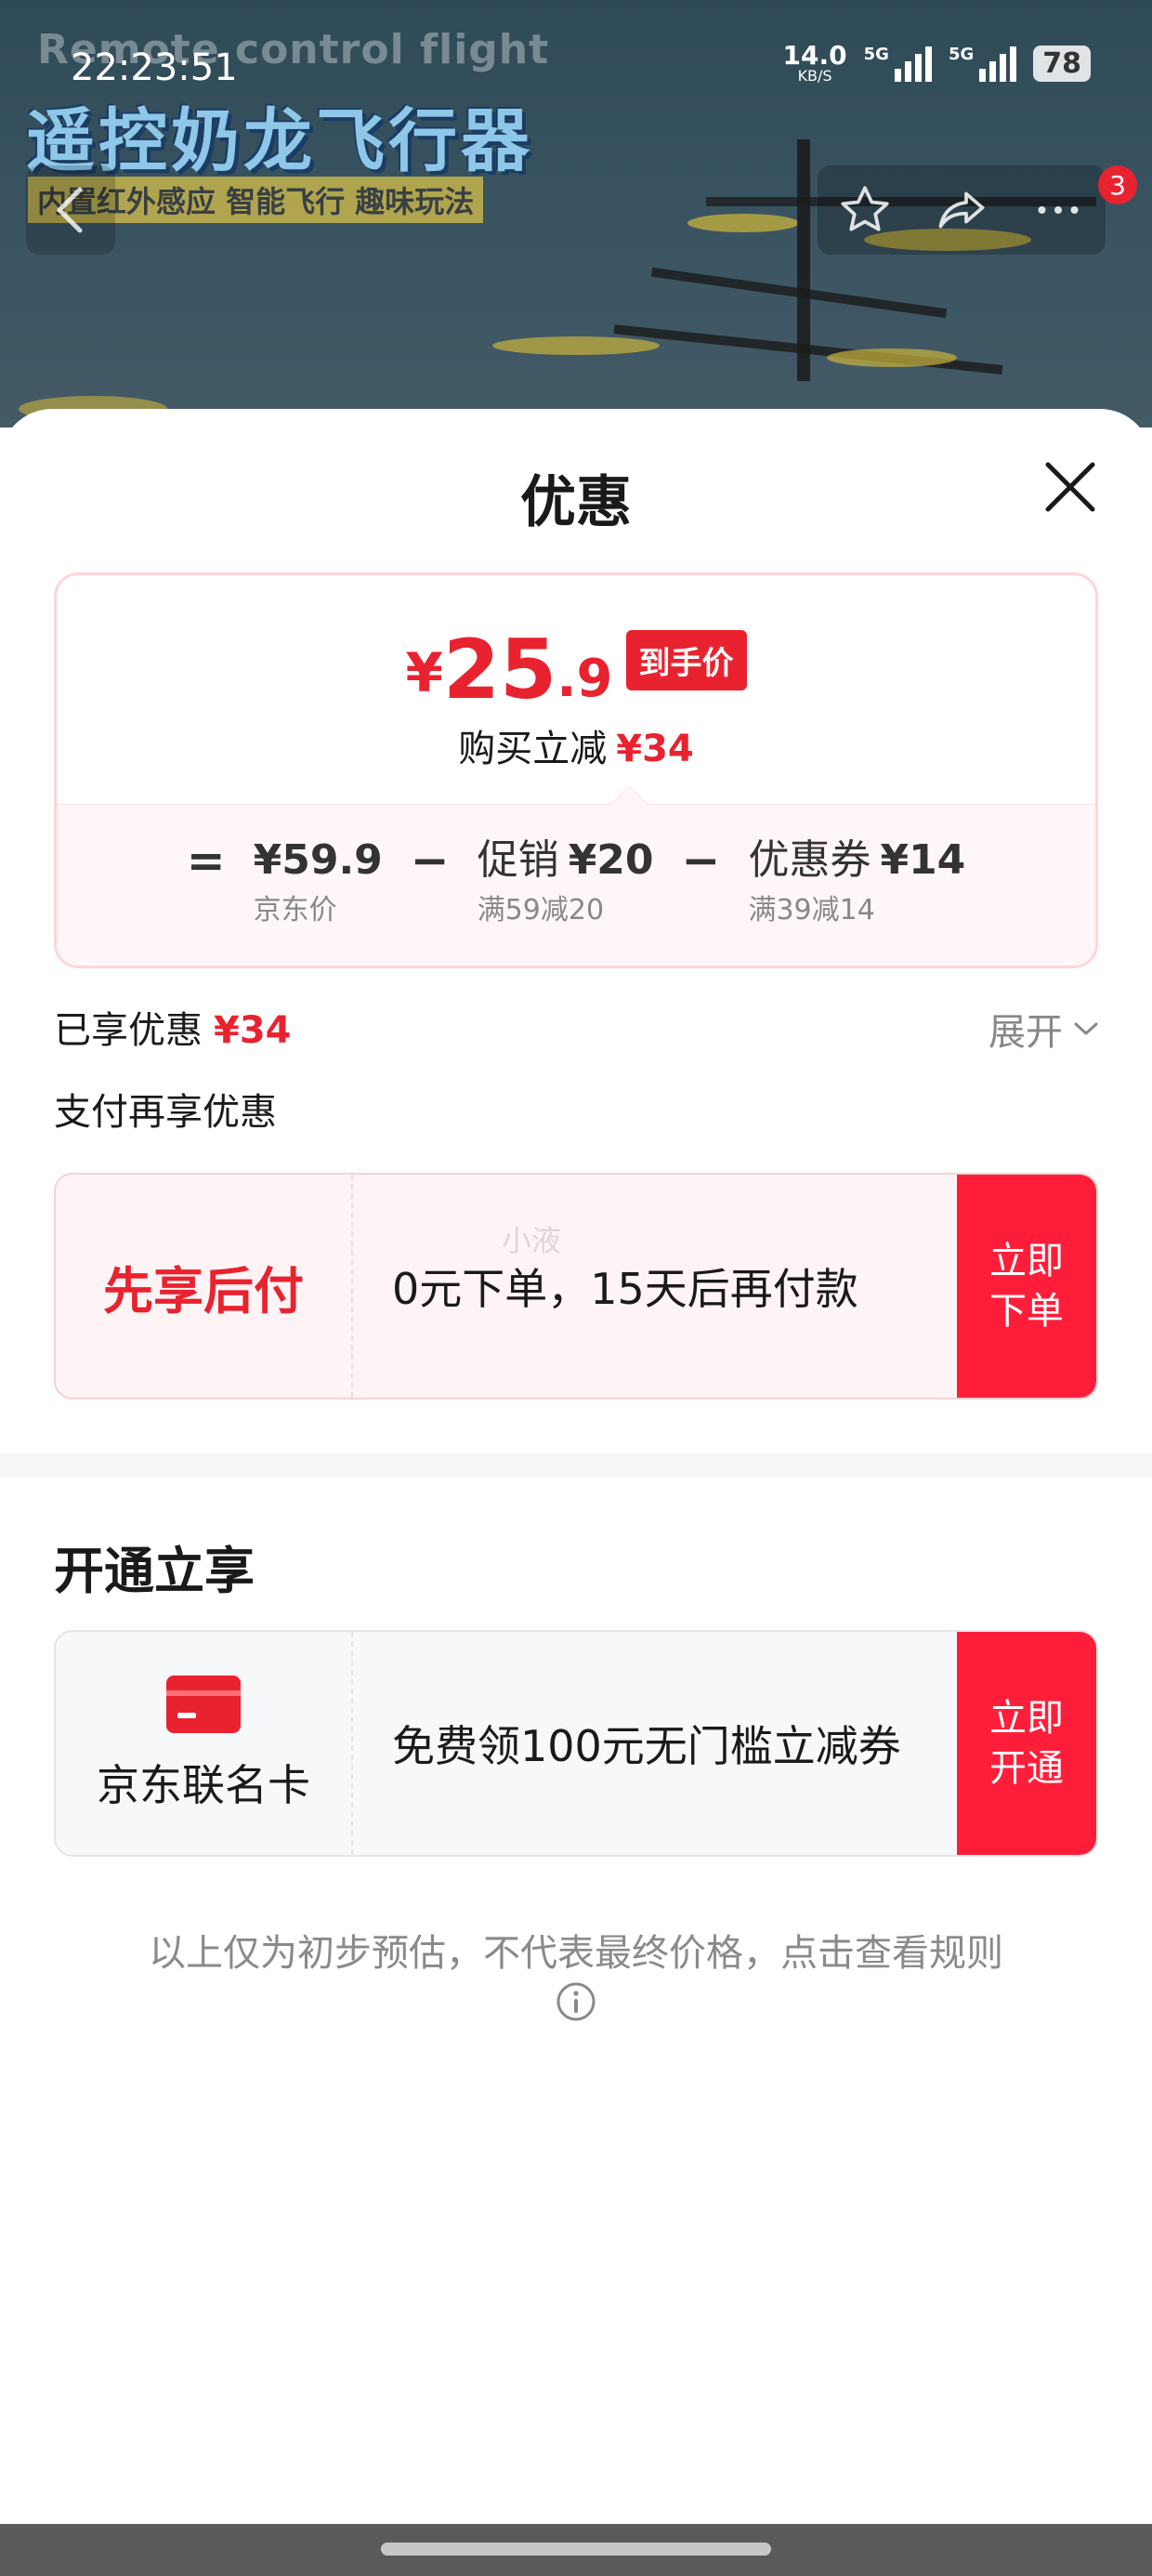 The image size is (1152, 2576). What do you see at coordinates (541, 910) in the screenshot?
I see `promotion-rule: 满59减20` at bounding box center [541, 910].